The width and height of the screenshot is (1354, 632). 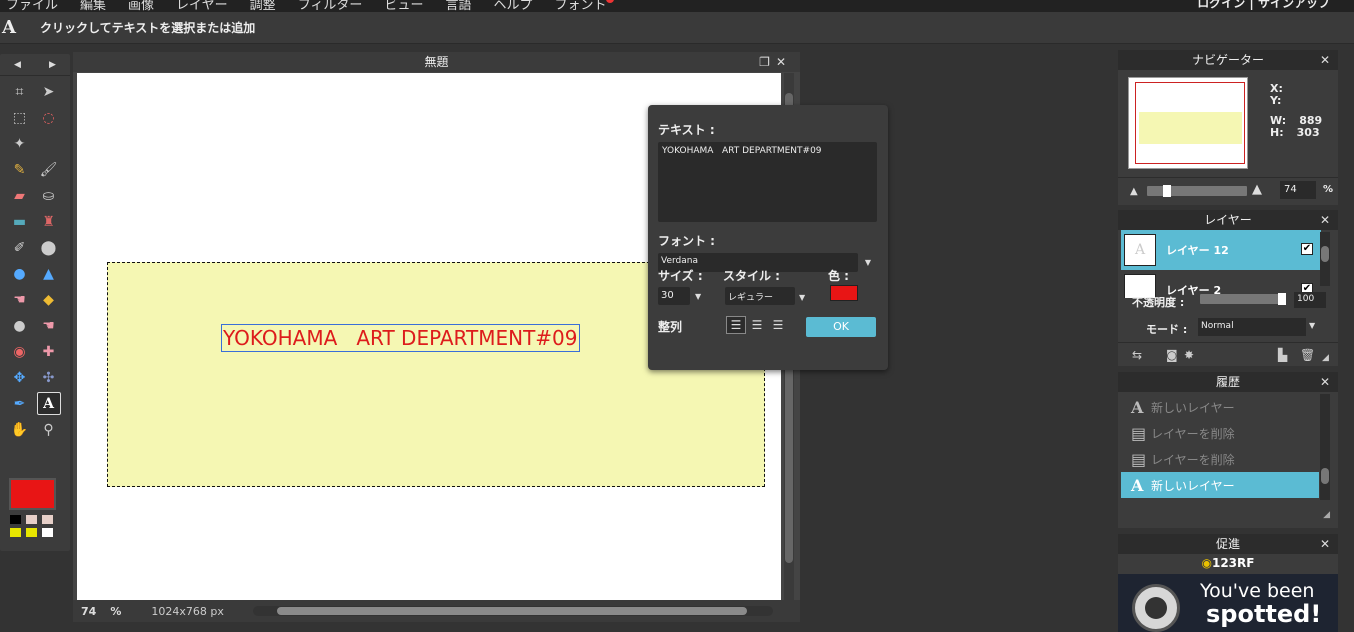 What do you see at coordinates (20, 273) in the screenshot?
I see `blur-icon: ●` at bounding box center [20, 273].